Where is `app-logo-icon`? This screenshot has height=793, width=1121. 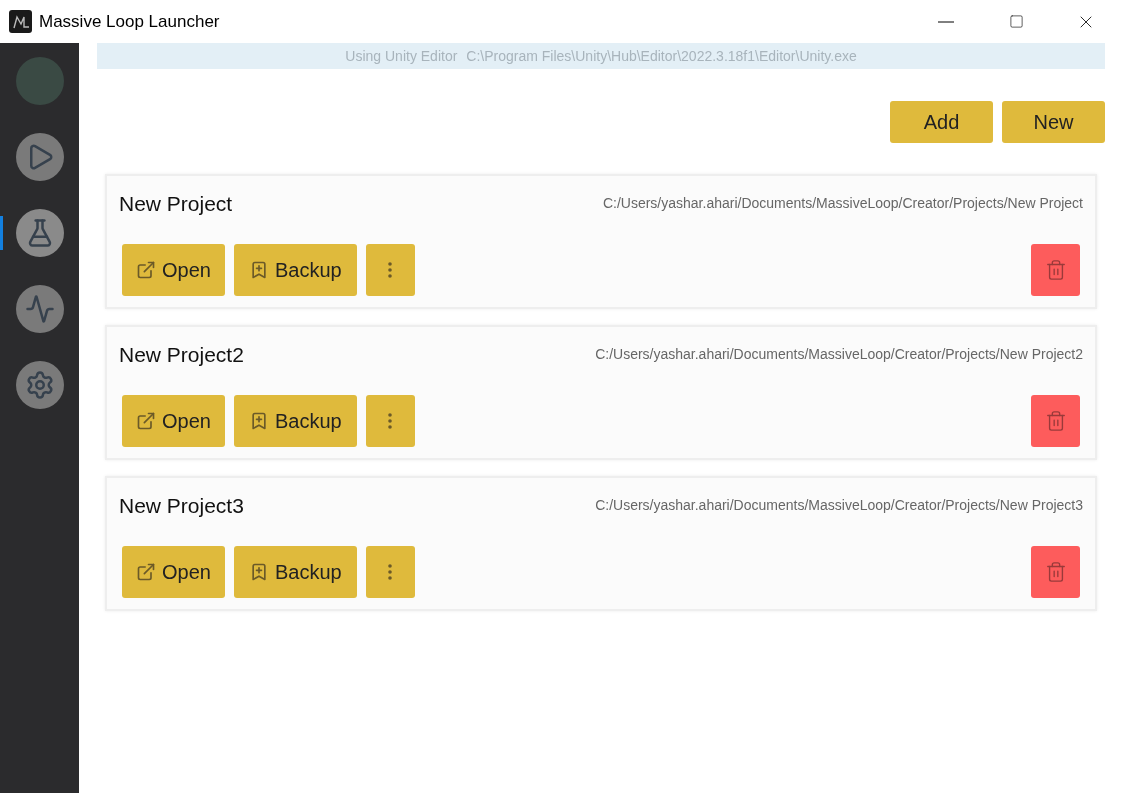 app-logo-icon is located at coordinates (20, 21).